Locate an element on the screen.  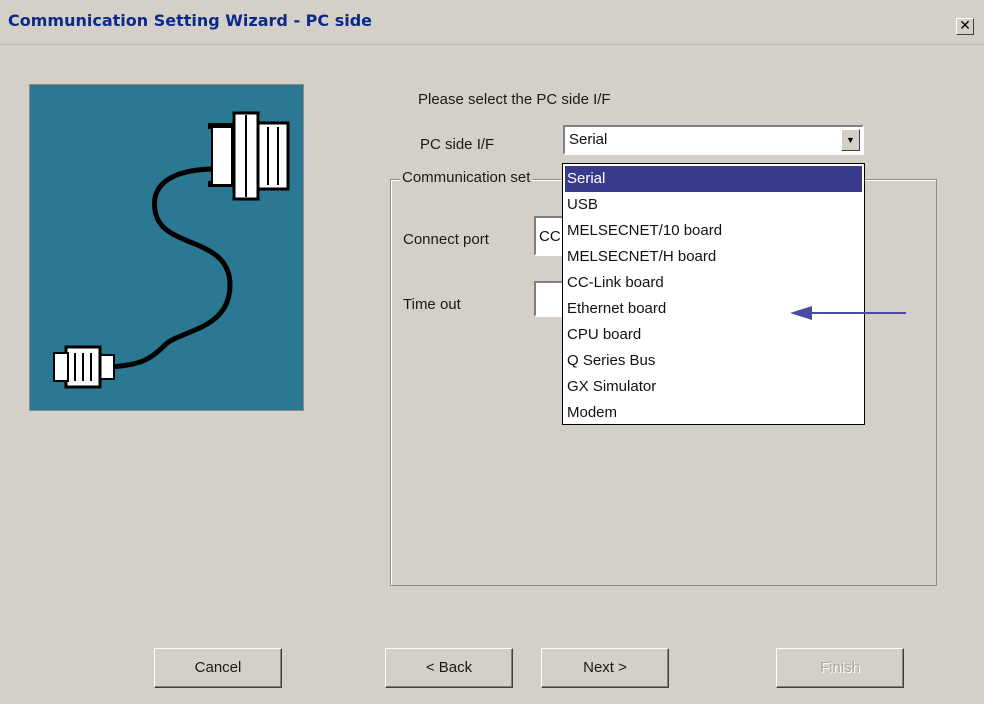
dropdown-option: Serial is located at coordinates (713, 179).